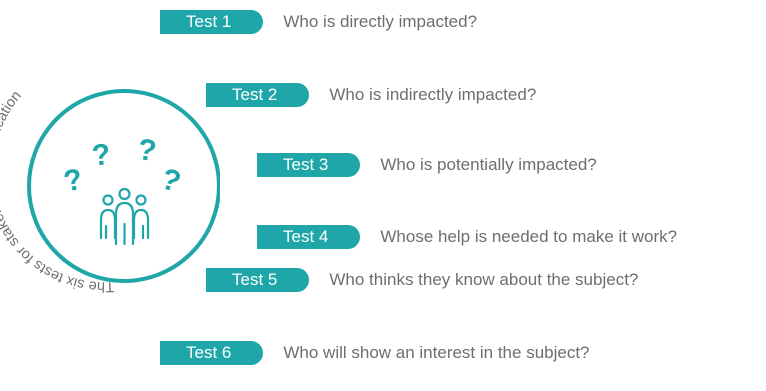  Describe the element at coordinates (309, 237) in the screenshot. I see `test-4-label: Test 4` at that location.